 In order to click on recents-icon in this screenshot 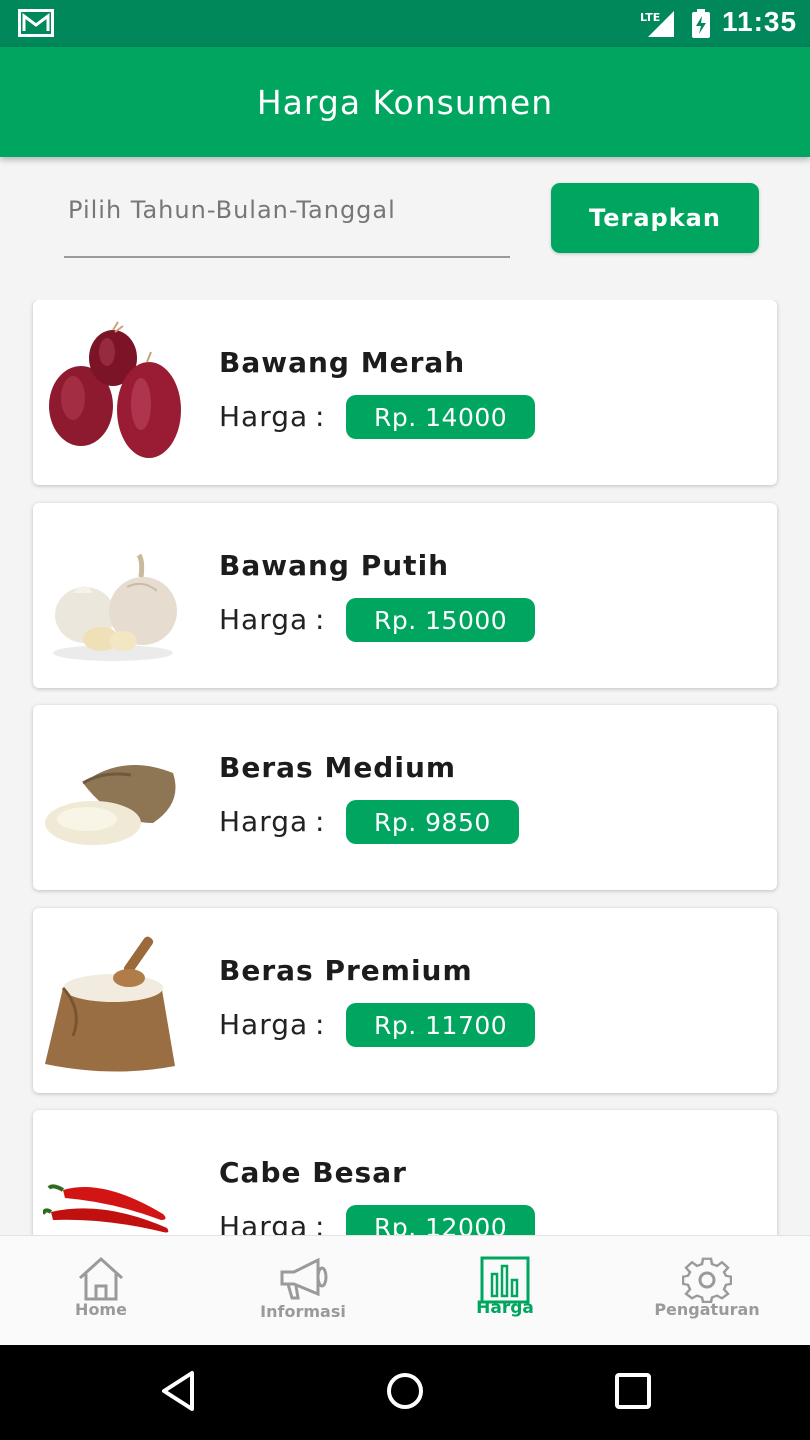, I will do `click(633, 1391)`.